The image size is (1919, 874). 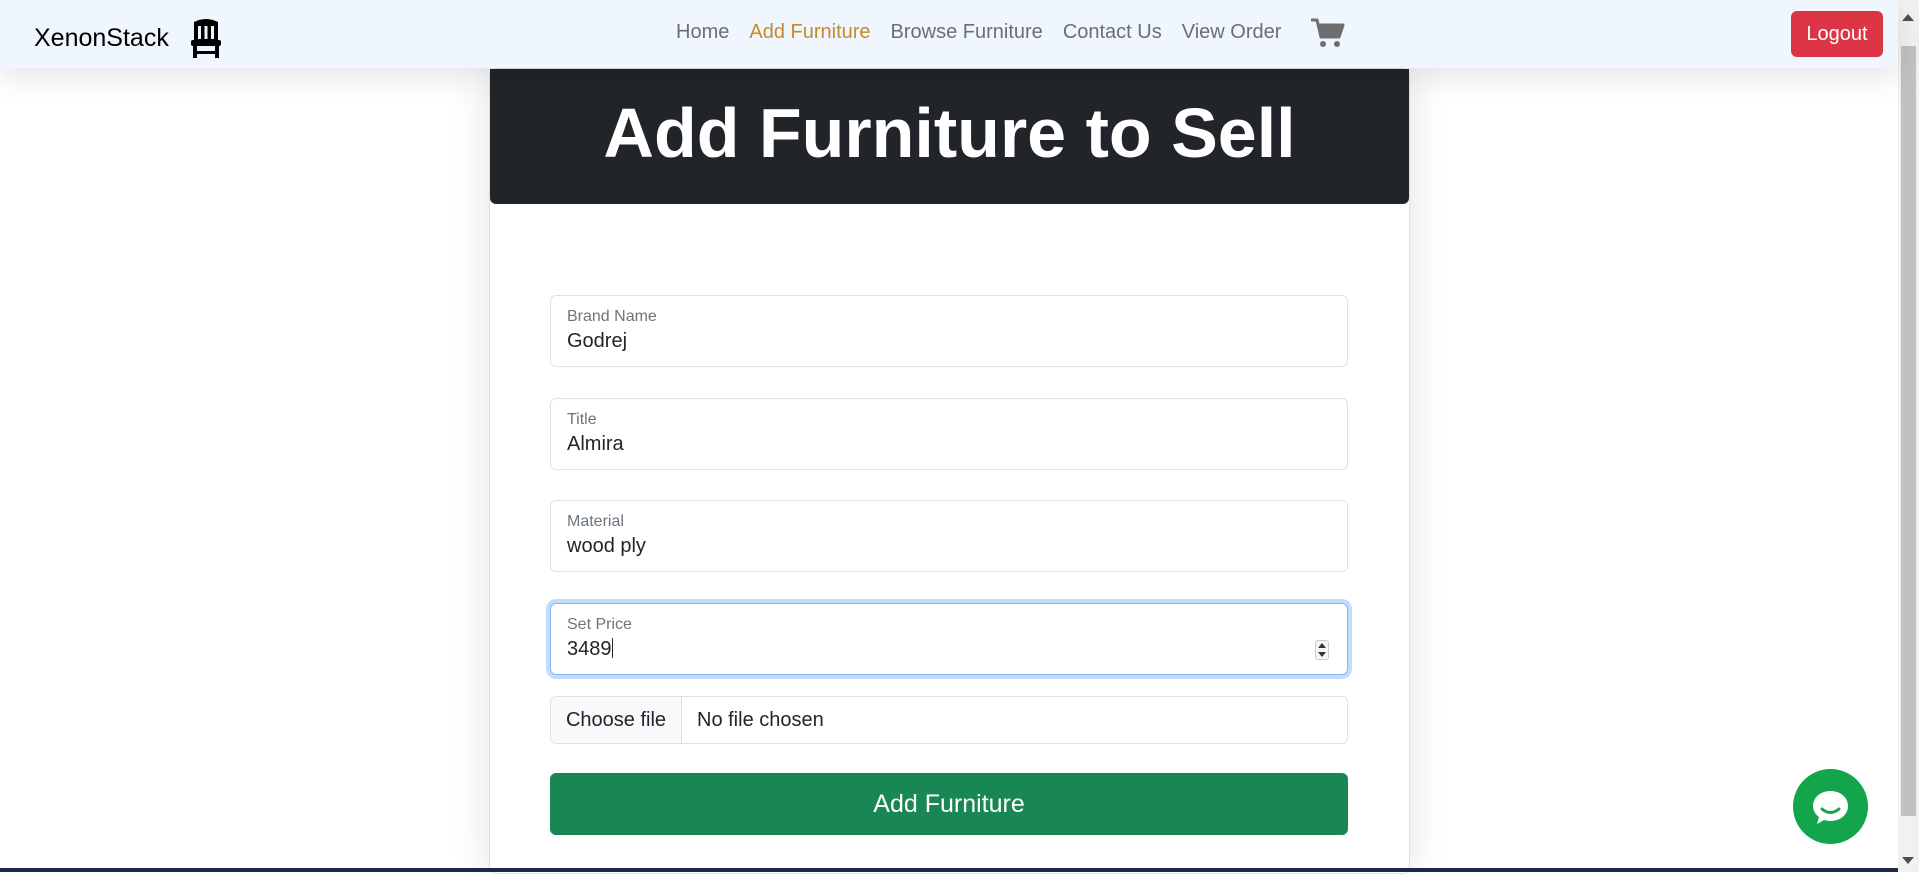 I want to click on chat-button, so click(x=1830, y=806).